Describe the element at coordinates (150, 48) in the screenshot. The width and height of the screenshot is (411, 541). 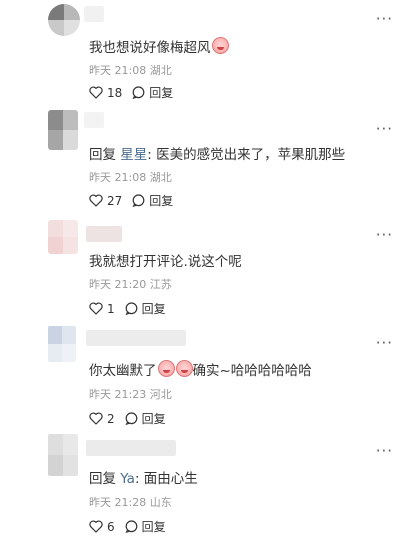
I see `comment-content: 我也想说好像梅超风` at that location.